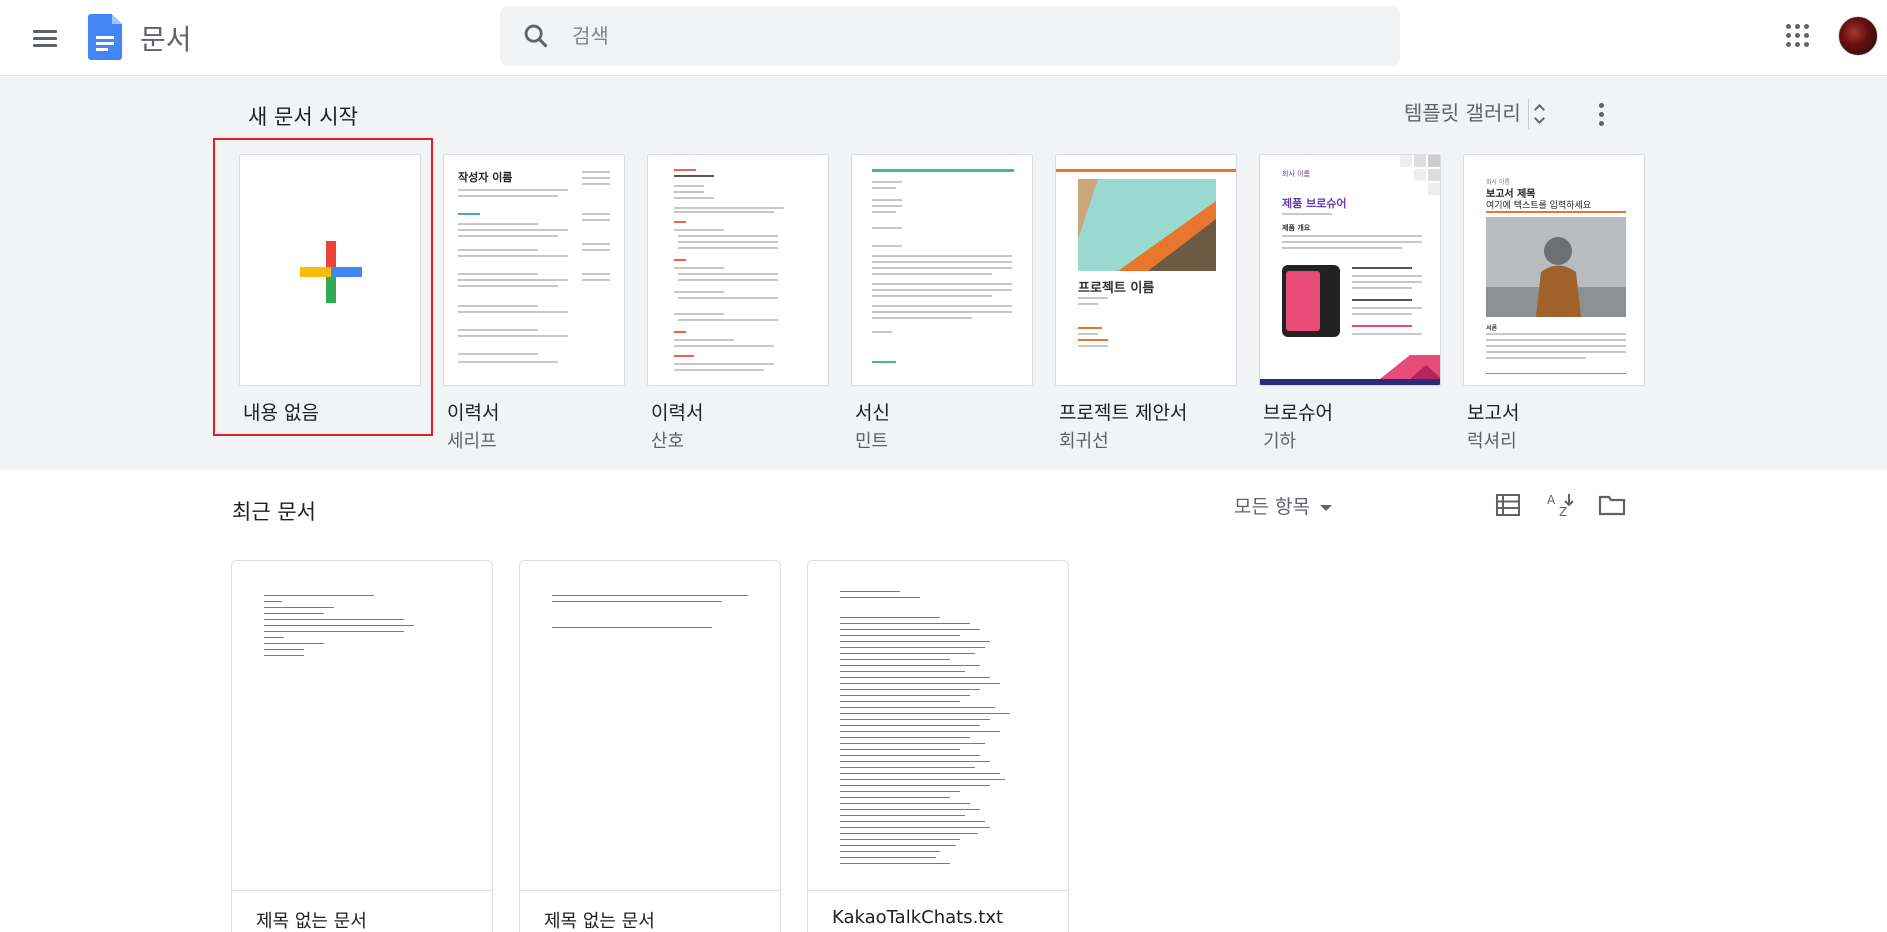  I want to click on folder-icon, so click(1612, 505).